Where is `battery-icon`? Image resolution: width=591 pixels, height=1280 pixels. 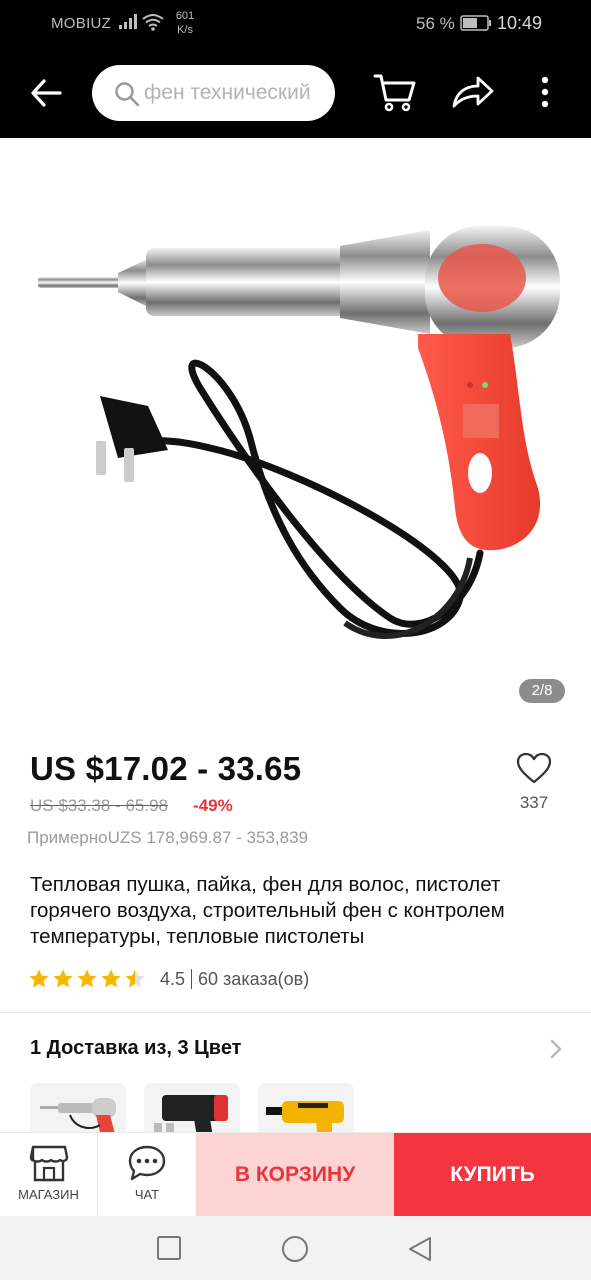 battery-icon is located at coordinates (475, 23).